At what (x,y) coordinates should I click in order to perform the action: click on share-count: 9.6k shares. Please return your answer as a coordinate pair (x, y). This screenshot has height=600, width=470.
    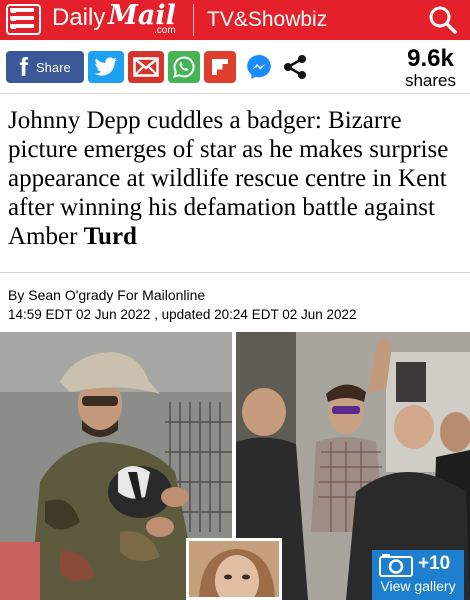
    Looking at the image, I should click on (430, 68).